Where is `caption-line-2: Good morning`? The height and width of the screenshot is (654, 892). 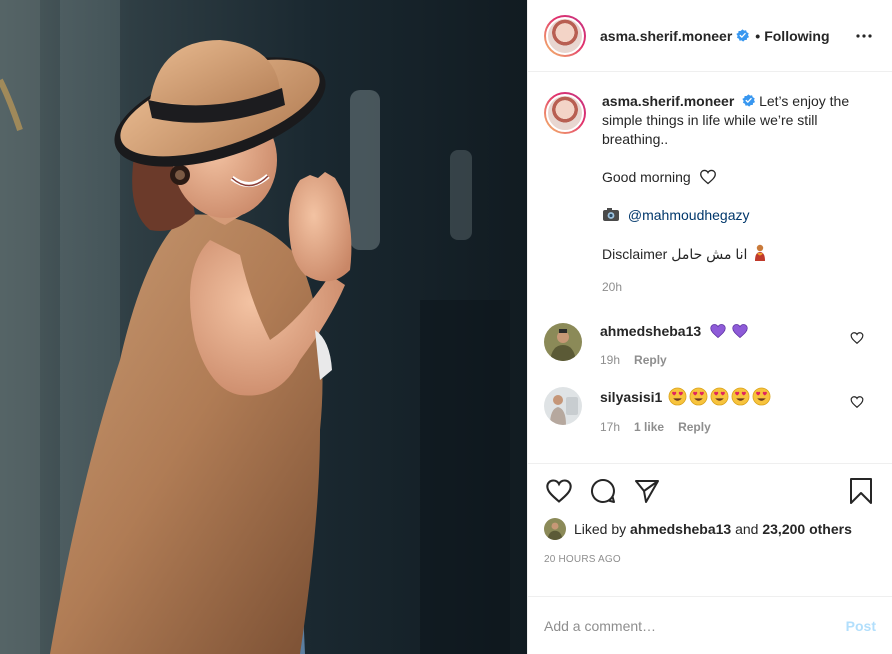
caption-line-2: Good morning is located at coordinates (732, 177).